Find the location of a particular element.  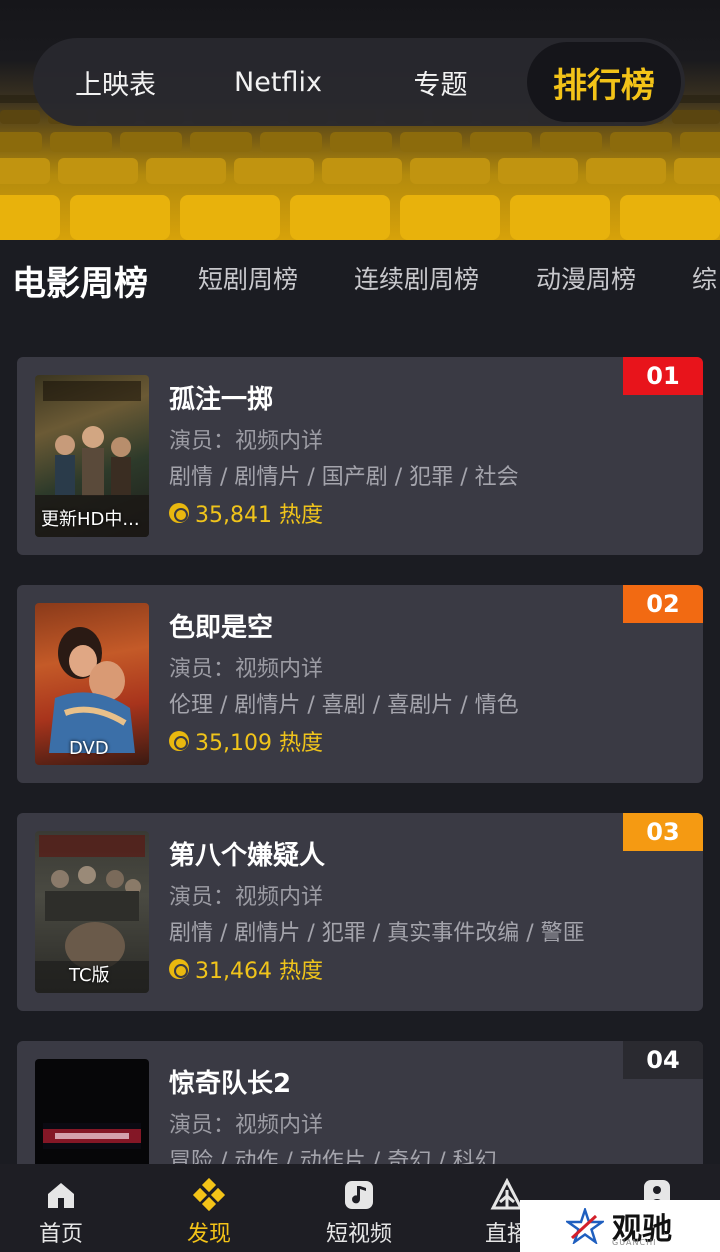

home-icon is located at coordinates (61, 1195).